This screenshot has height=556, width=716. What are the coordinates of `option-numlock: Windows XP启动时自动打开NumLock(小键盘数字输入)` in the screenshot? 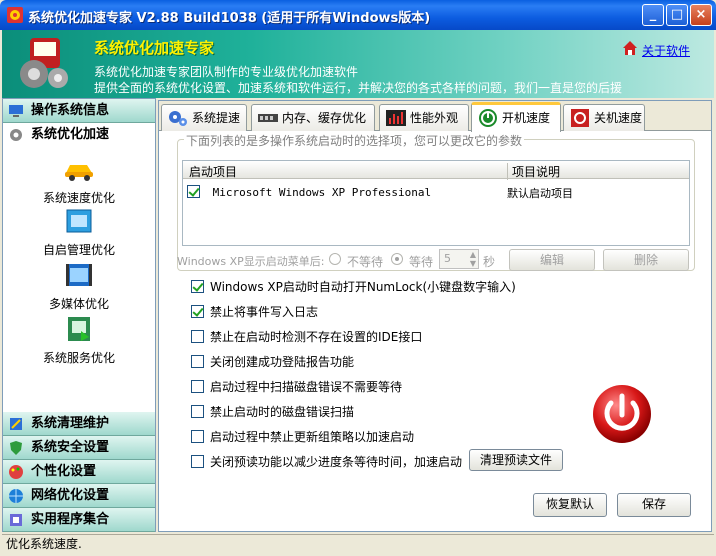 It's located at (353, 287).